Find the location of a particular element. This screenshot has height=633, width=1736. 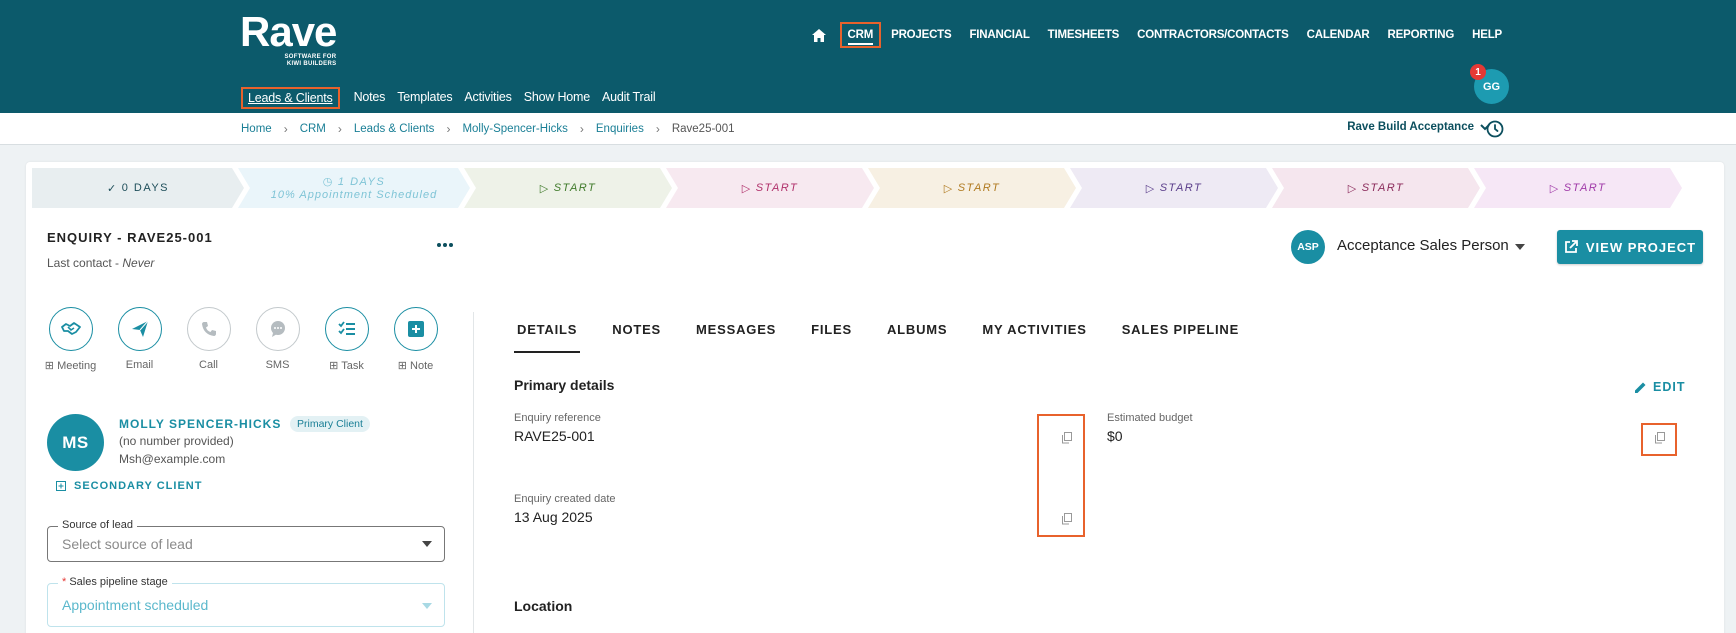

view-project-button: VIEW PROJECT is located at coordinates (1630, 247).